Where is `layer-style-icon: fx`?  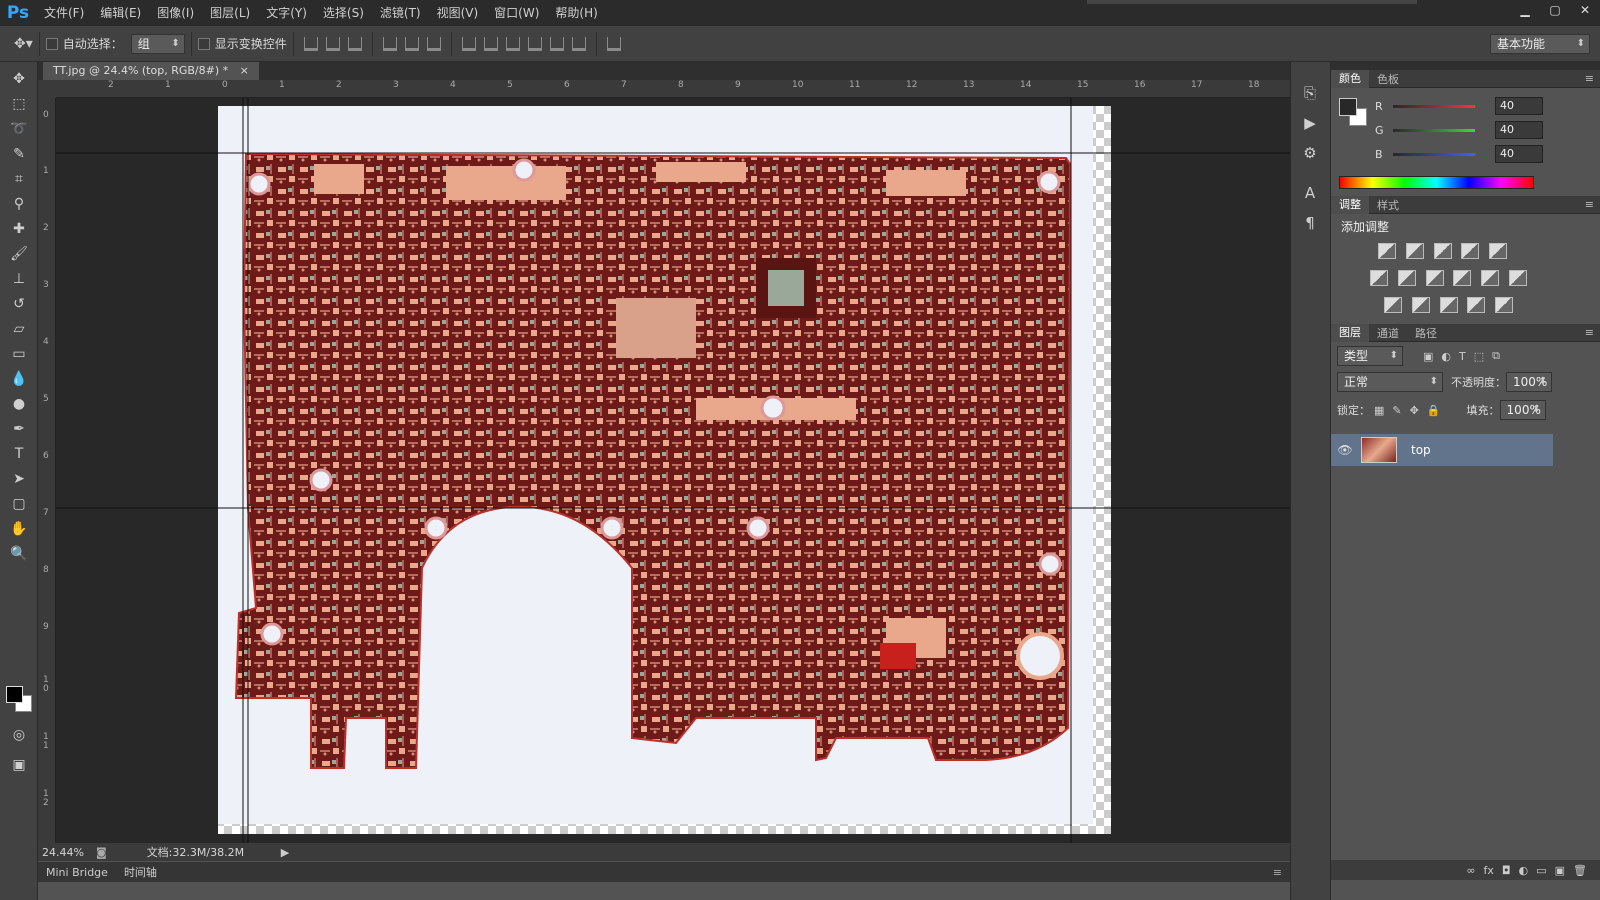 layer-style-icon: fx is located at coordinates (1489, 870).